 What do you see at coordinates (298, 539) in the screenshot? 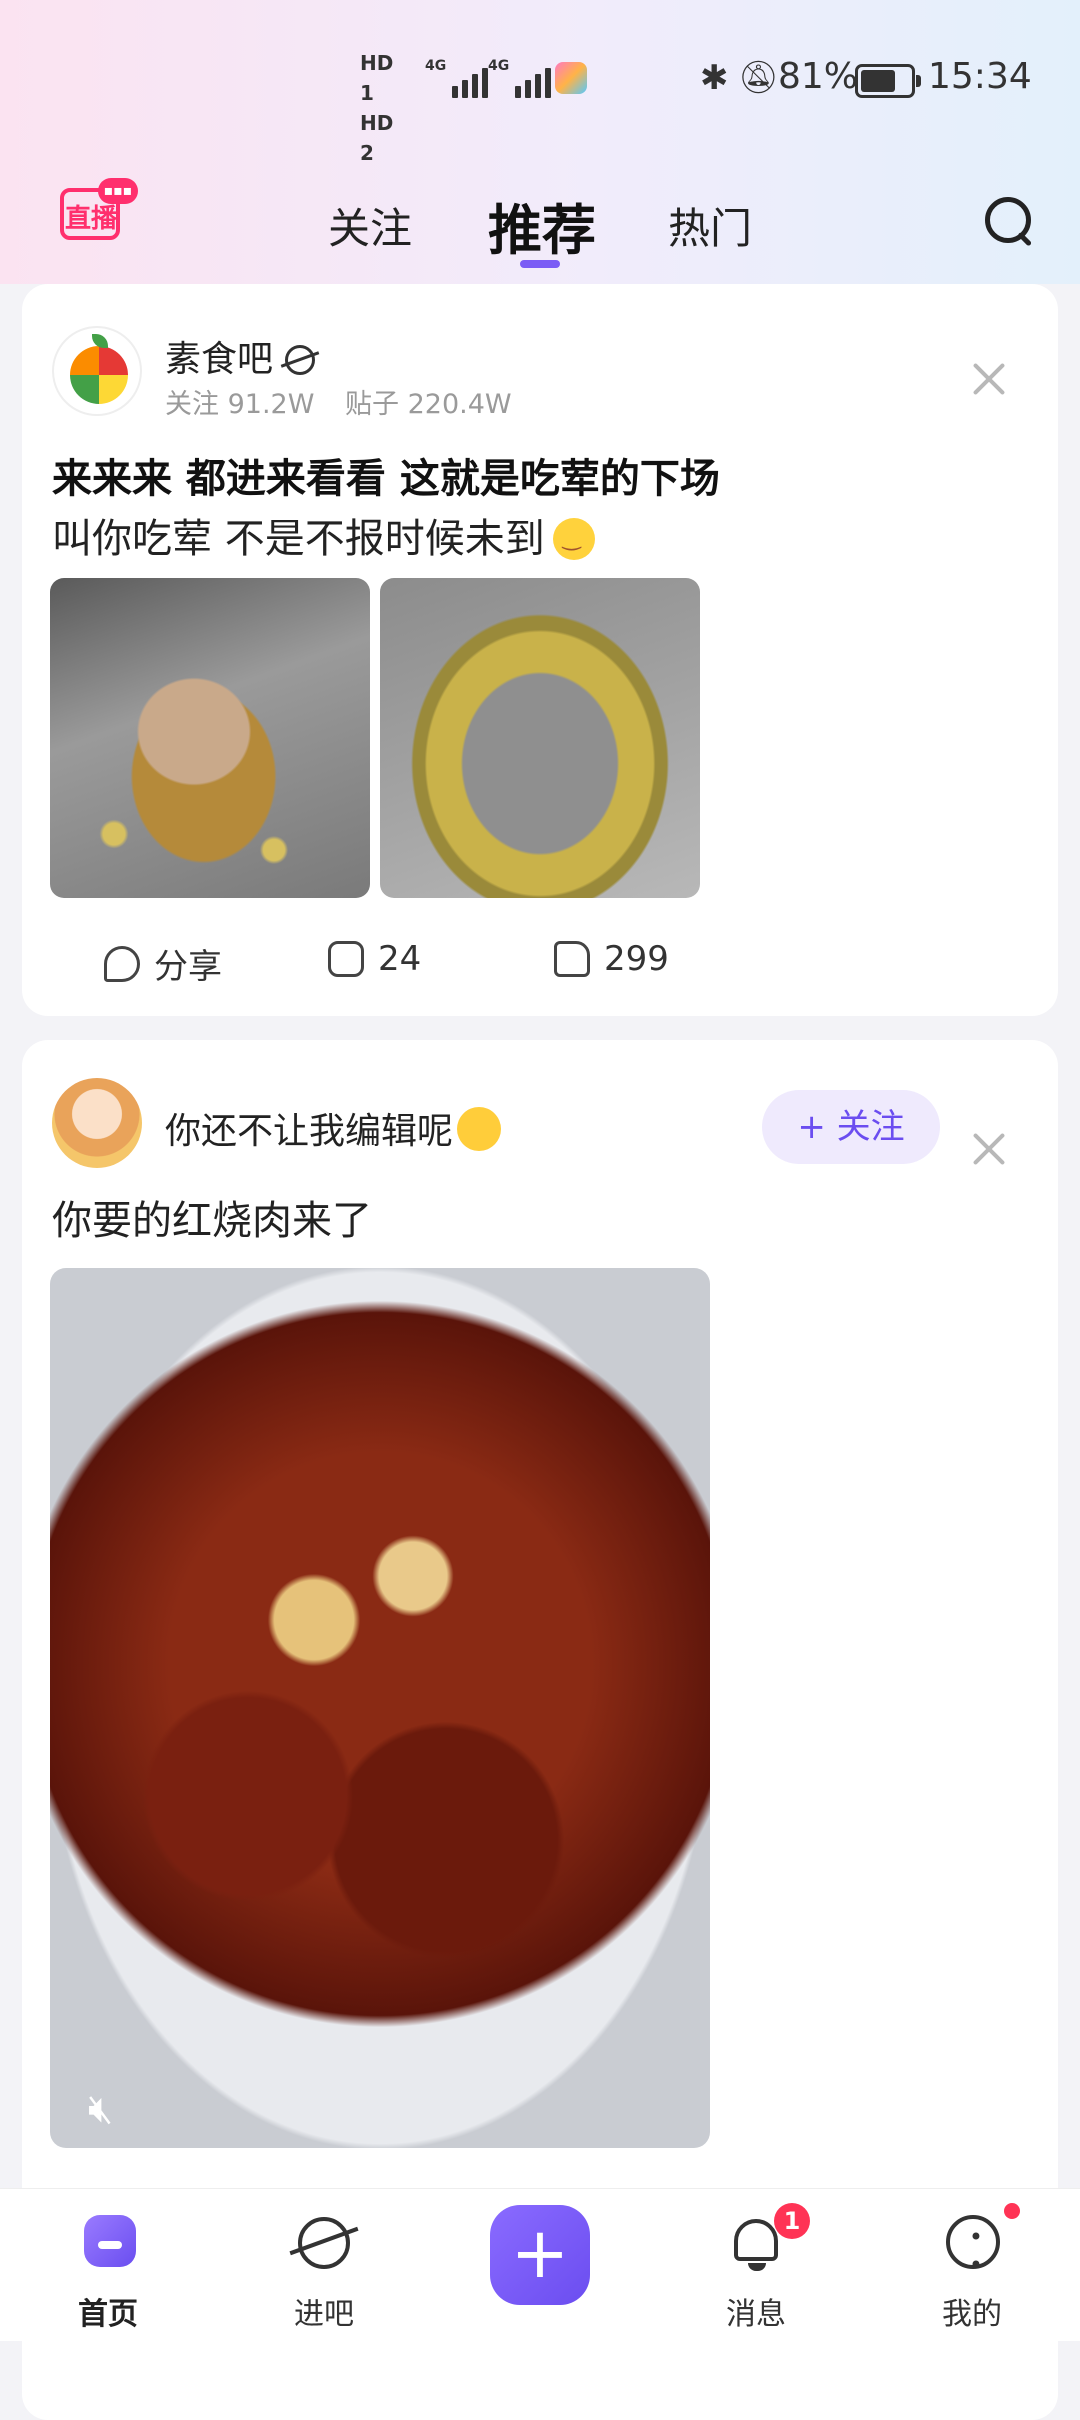
I see `post-body-text: 叫你吃荤 不是不报时候未到` at bounding box center [298, 539].